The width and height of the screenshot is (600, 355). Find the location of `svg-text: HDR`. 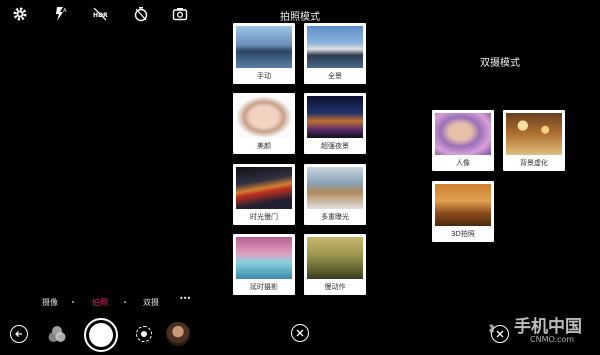

svg-text: HDR is located at coordinates (100, 15).